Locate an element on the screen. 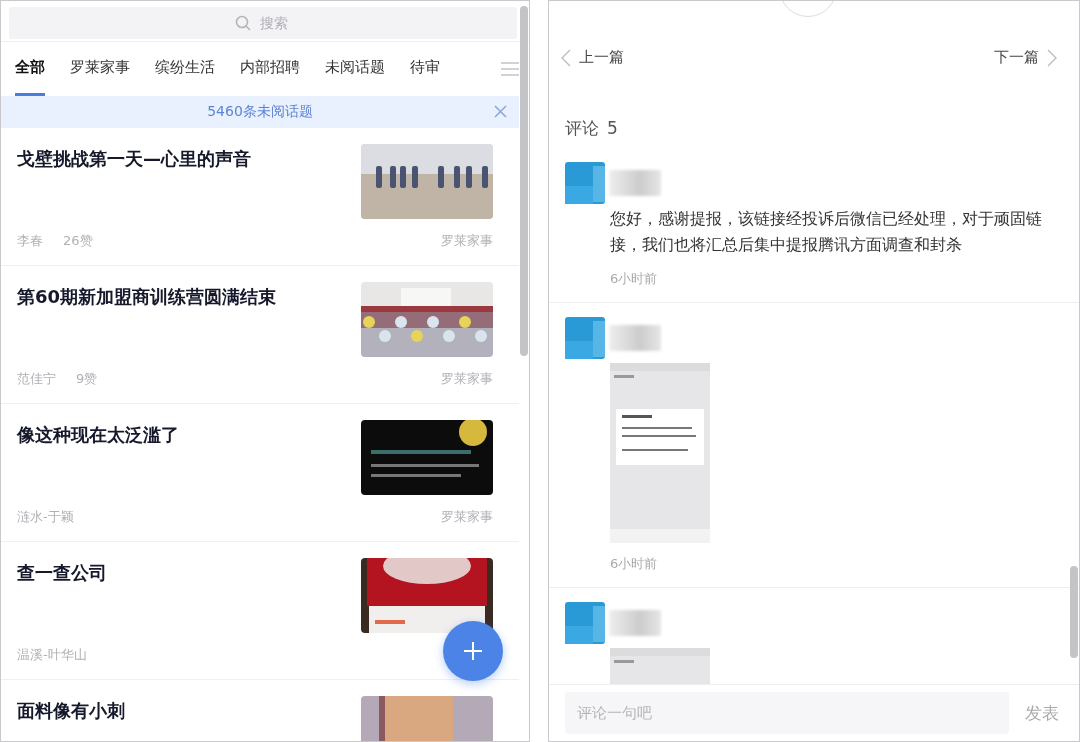 Image resolution: width=1080 pixels, height=742 pixels. chevron-right-icon is located at coordinates (1052, 57).